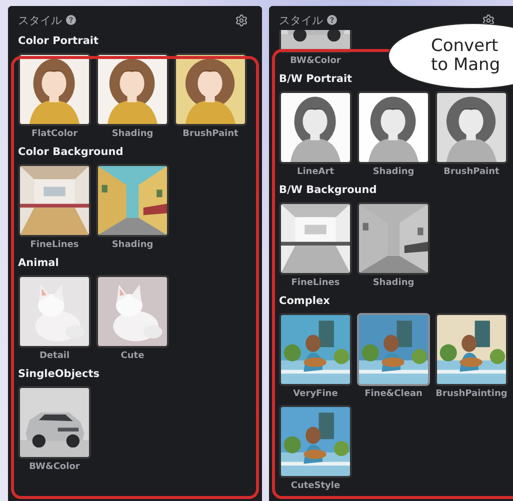  What do you see at coordinates (59, 41) in the screenshot?
I see `section-heading: Color Portrait` at bounding box center [59, 41].